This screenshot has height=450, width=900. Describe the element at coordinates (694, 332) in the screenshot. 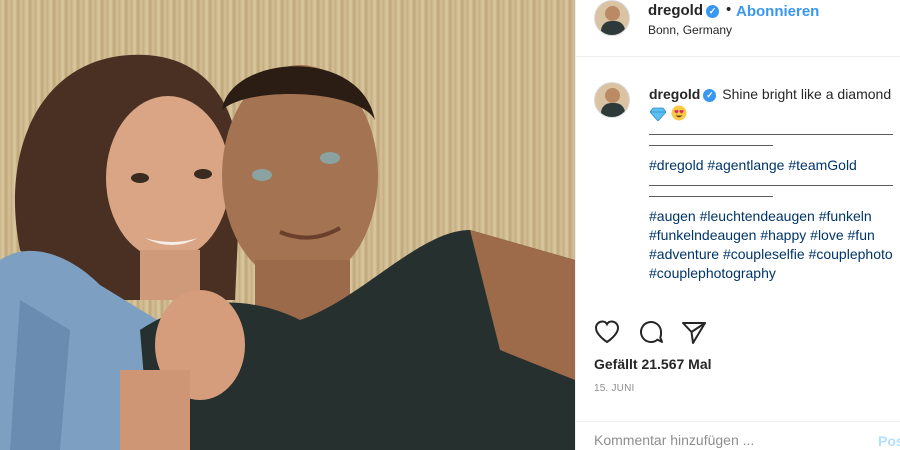

I see `share-icon` at that location.